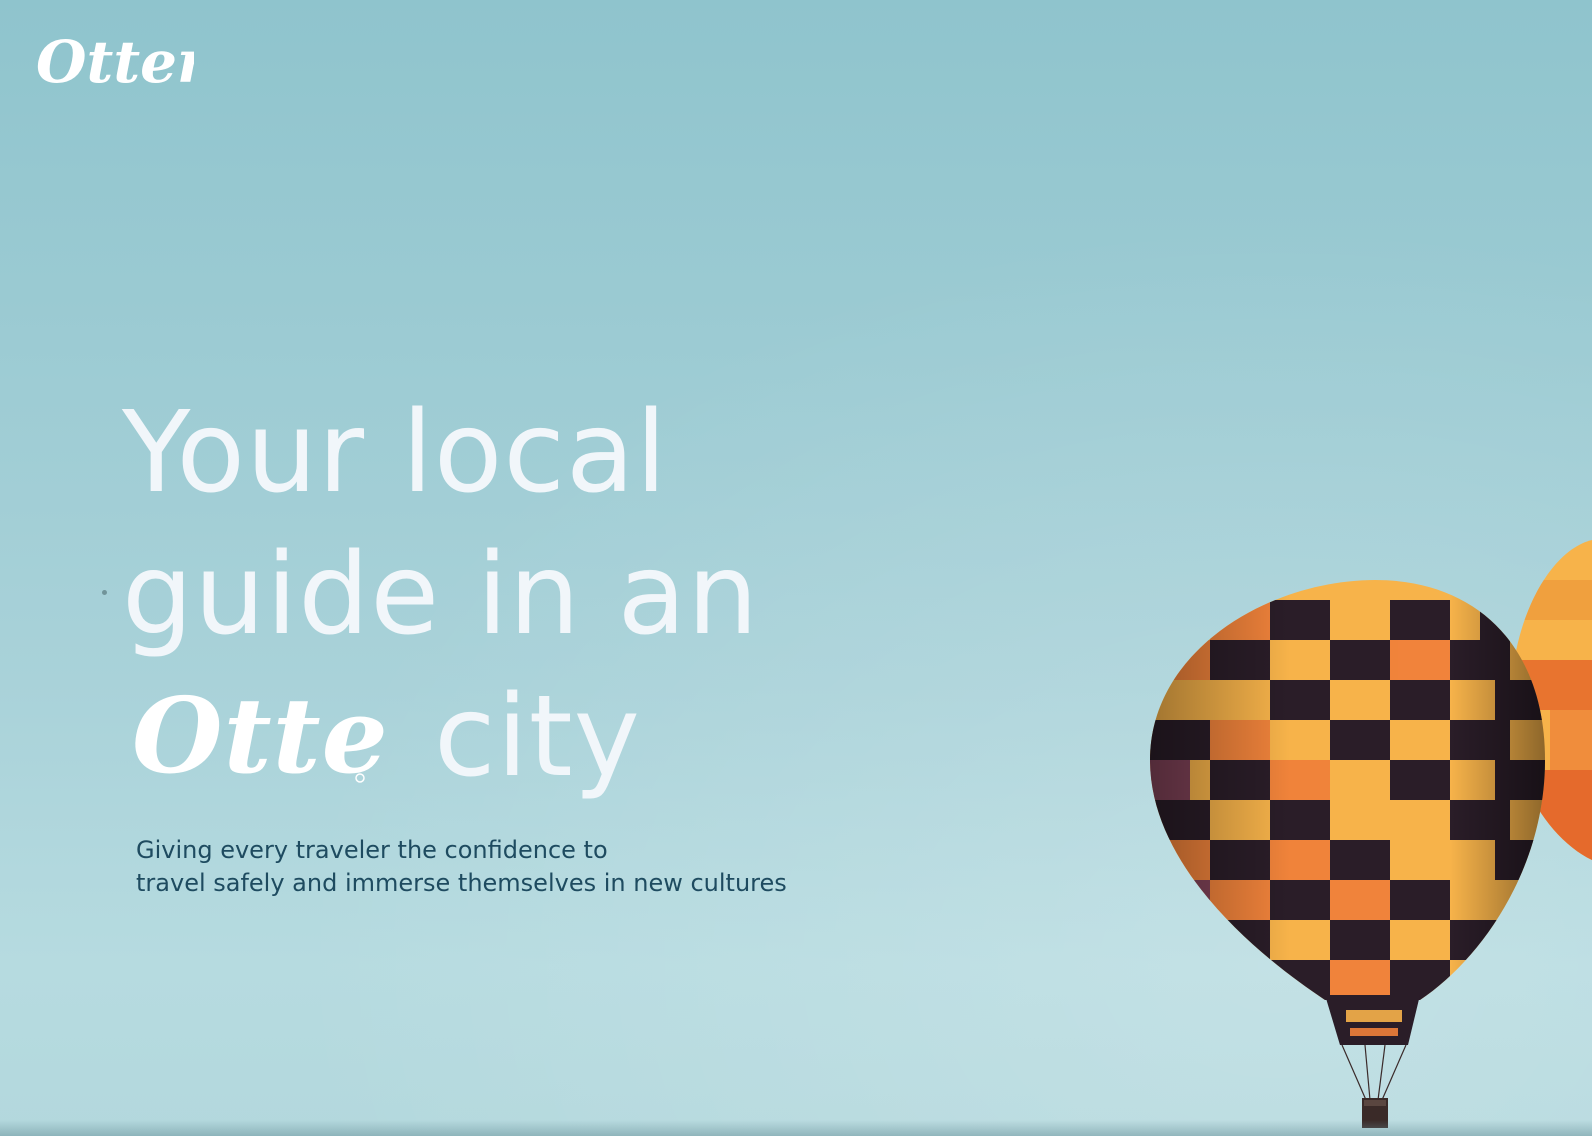 This screenshot has height=1136, width=1592. I want to click on bottom-edge, so click(796, 1128).